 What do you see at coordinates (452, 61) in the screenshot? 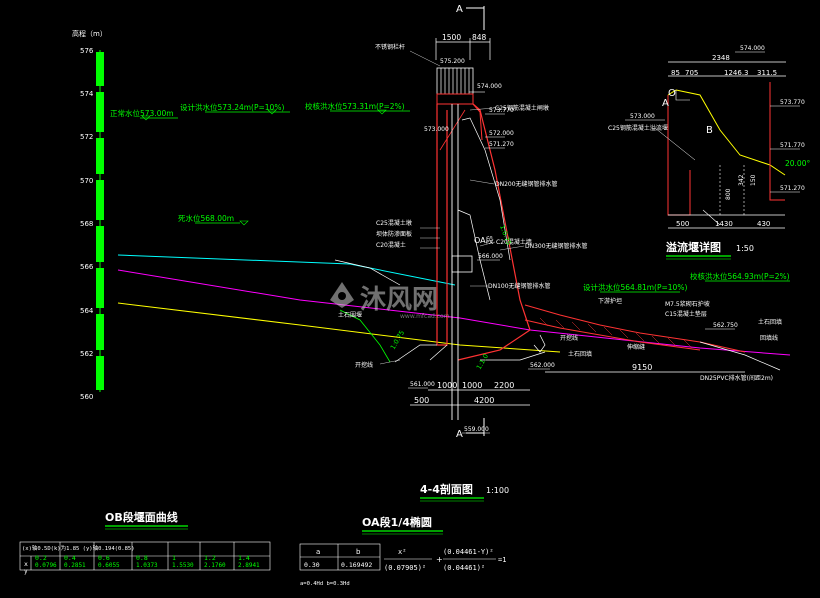
I see `elev-575: 575.200` at bounding box center [452, 61].